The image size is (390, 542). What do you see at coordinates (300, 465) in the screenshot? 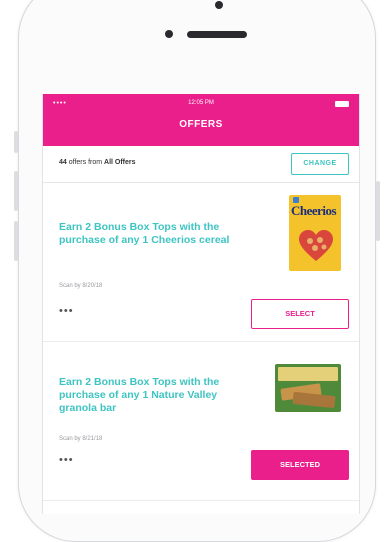
I see `selected-button: SELECTED` at bounding box center [300, 465].